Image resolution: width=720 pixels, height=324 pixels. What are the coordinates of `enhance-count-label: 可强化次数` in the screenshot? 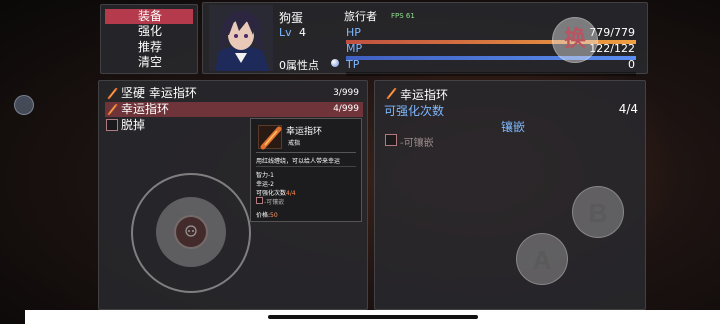 It's located at (414, 111).